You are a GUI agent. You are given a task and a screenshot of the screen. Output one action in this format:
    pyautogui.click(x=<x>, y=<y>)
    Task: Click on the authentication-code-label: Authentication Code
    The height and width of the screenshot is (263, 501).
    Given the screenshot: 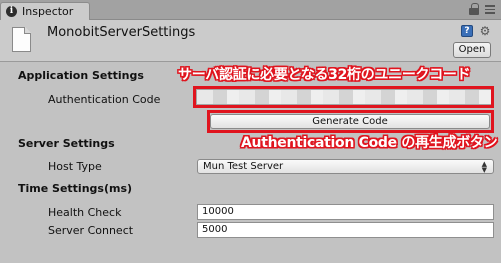 What is the action you would take?
    pyautogui.click(x=104, y=99)
    